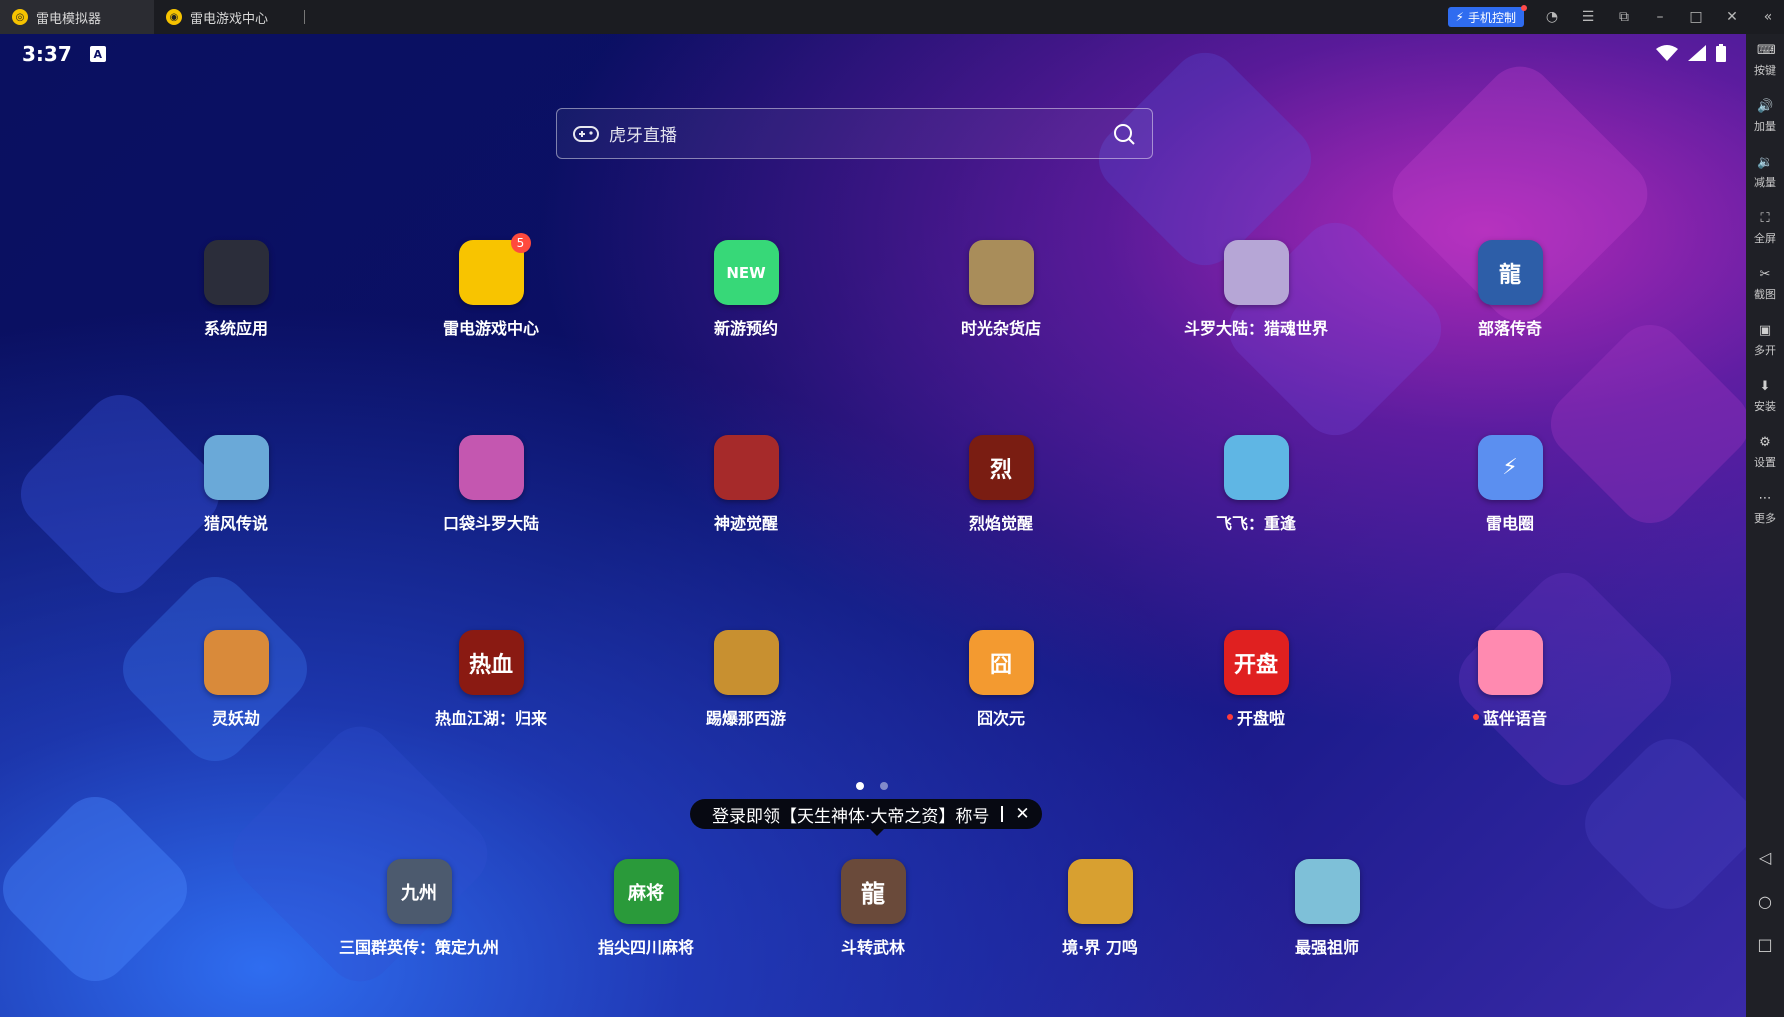  Describe the element at coordinates (745, 328) in the screenshot. I see `app-label: 新游预约` at that location.